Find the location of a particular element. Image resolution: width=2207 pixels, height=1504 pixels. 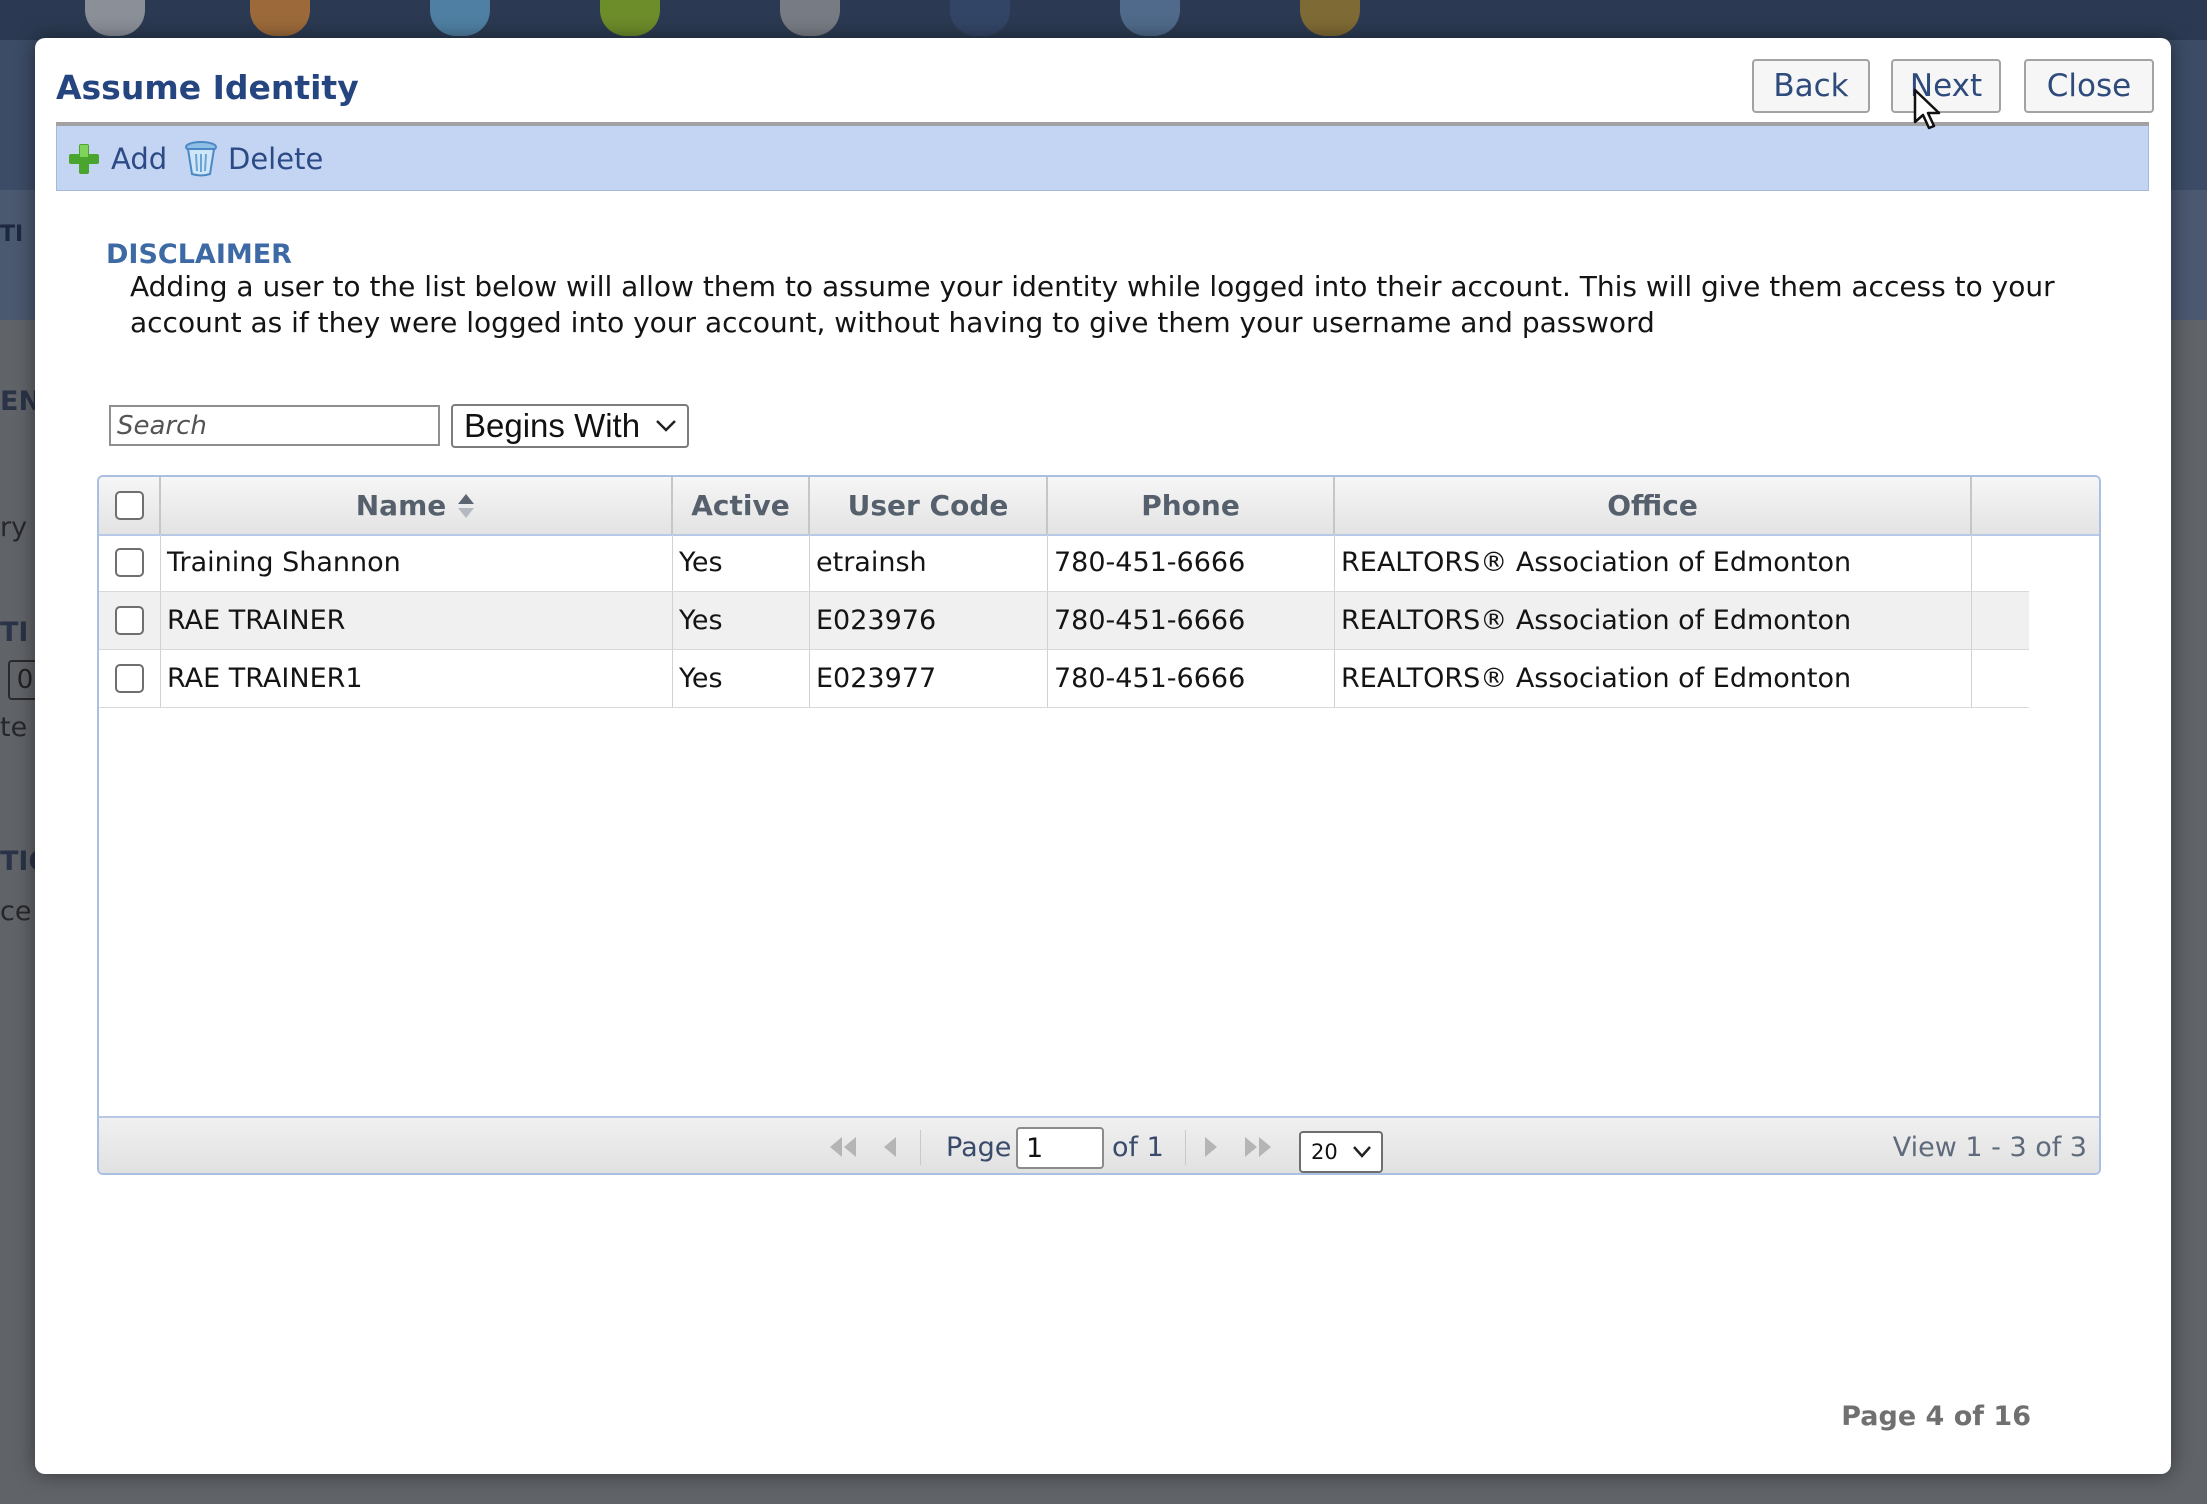

plus-icon is located at coordinates (84, 159).